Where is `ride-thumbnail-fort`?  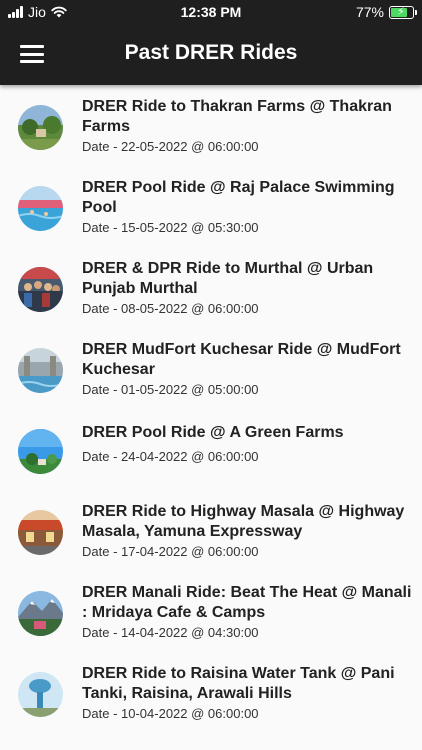
ride-thumbnail-fort is located at coordinates (40, 370).